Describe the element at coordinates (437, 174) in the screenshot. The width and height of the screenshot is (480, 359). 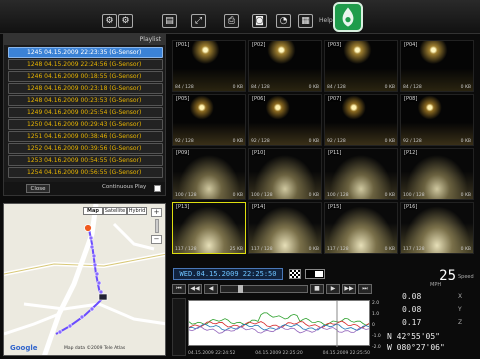
I see `video-frame: [P12] 100 / 128 0 KB` at that location.